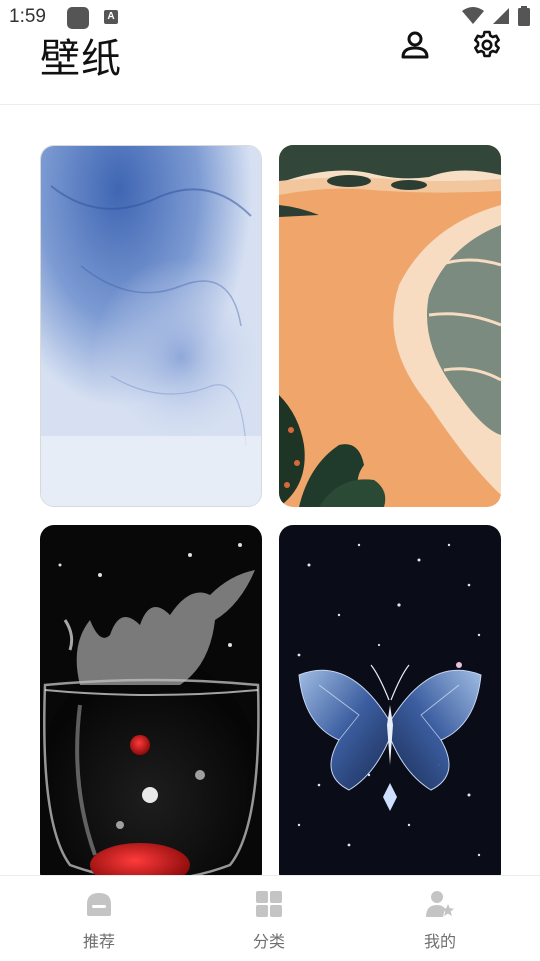 This screenshot has width=540, height=961. What do you see at coordinates (473, 15) in the screenshot?
I see `wifi-icon` at bounding box center [473, 15].